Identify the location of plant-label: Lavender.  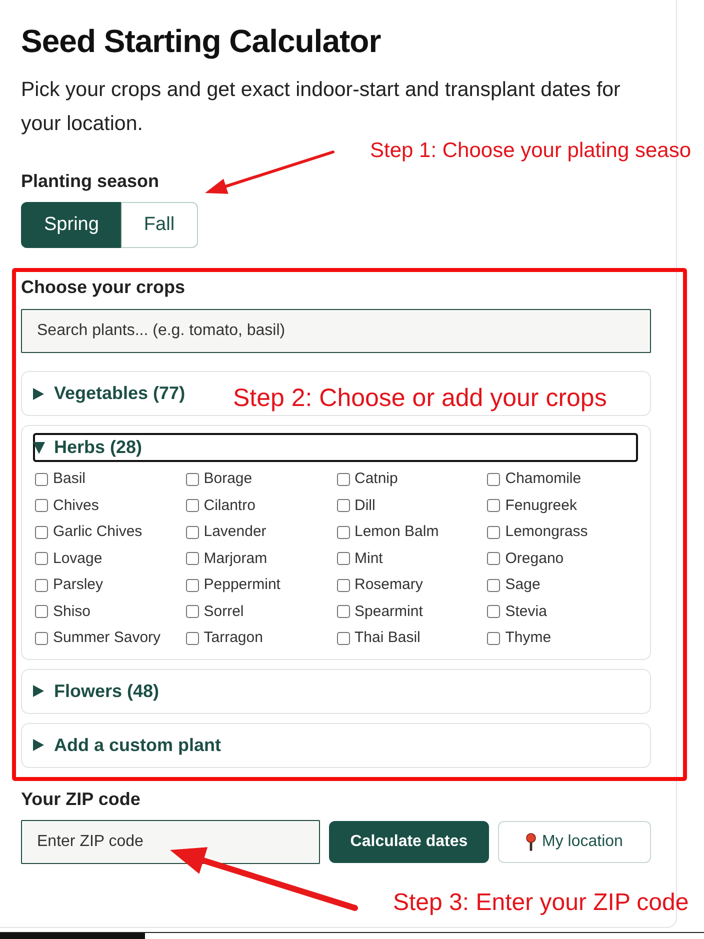
(235, 532).